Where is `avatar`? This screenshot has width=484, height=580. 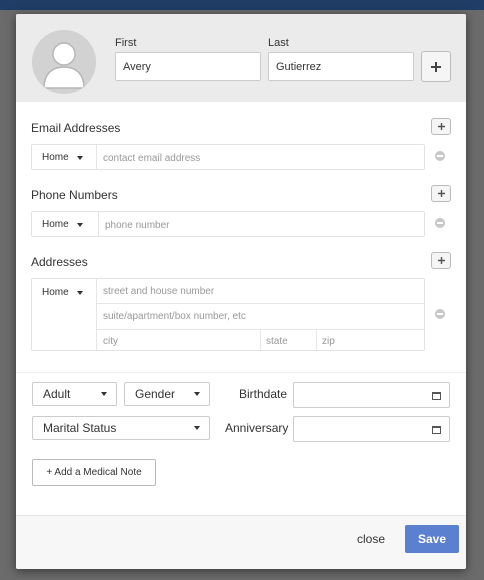
avatar is located at coordinates (64, 62).